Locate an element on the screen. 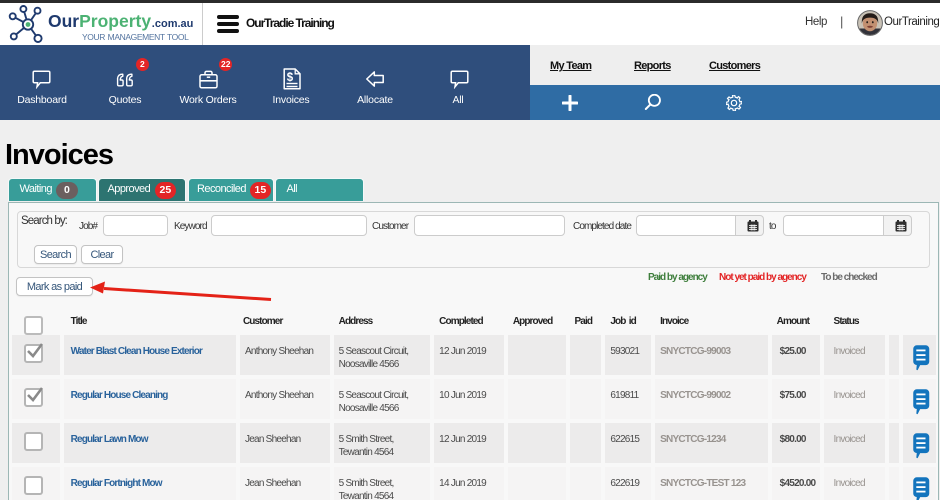 Image resolution: width=940 pixels, height=500 pixels. svg-text: OurProperty is located at coordinates (99, 21).